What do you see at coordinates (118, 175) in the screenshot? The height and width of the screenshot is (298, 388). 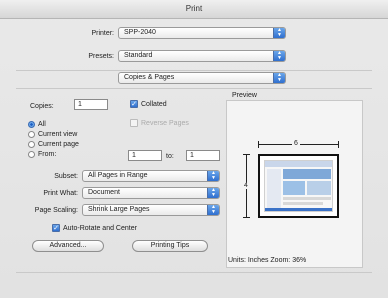 I see `subset-value: All Pages in Range` at bounding box center [118, 175].